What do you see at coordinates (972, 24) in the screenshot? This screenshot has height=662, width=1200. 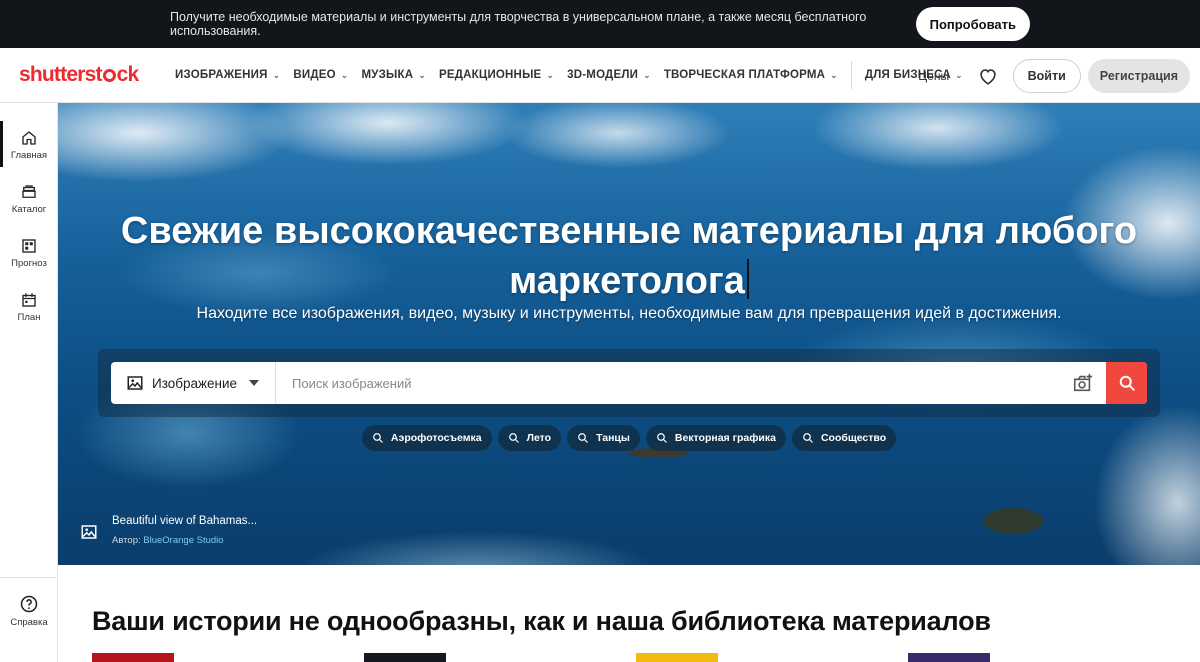 I see `try-button: Попробовать` at bounding box center [972, 24].